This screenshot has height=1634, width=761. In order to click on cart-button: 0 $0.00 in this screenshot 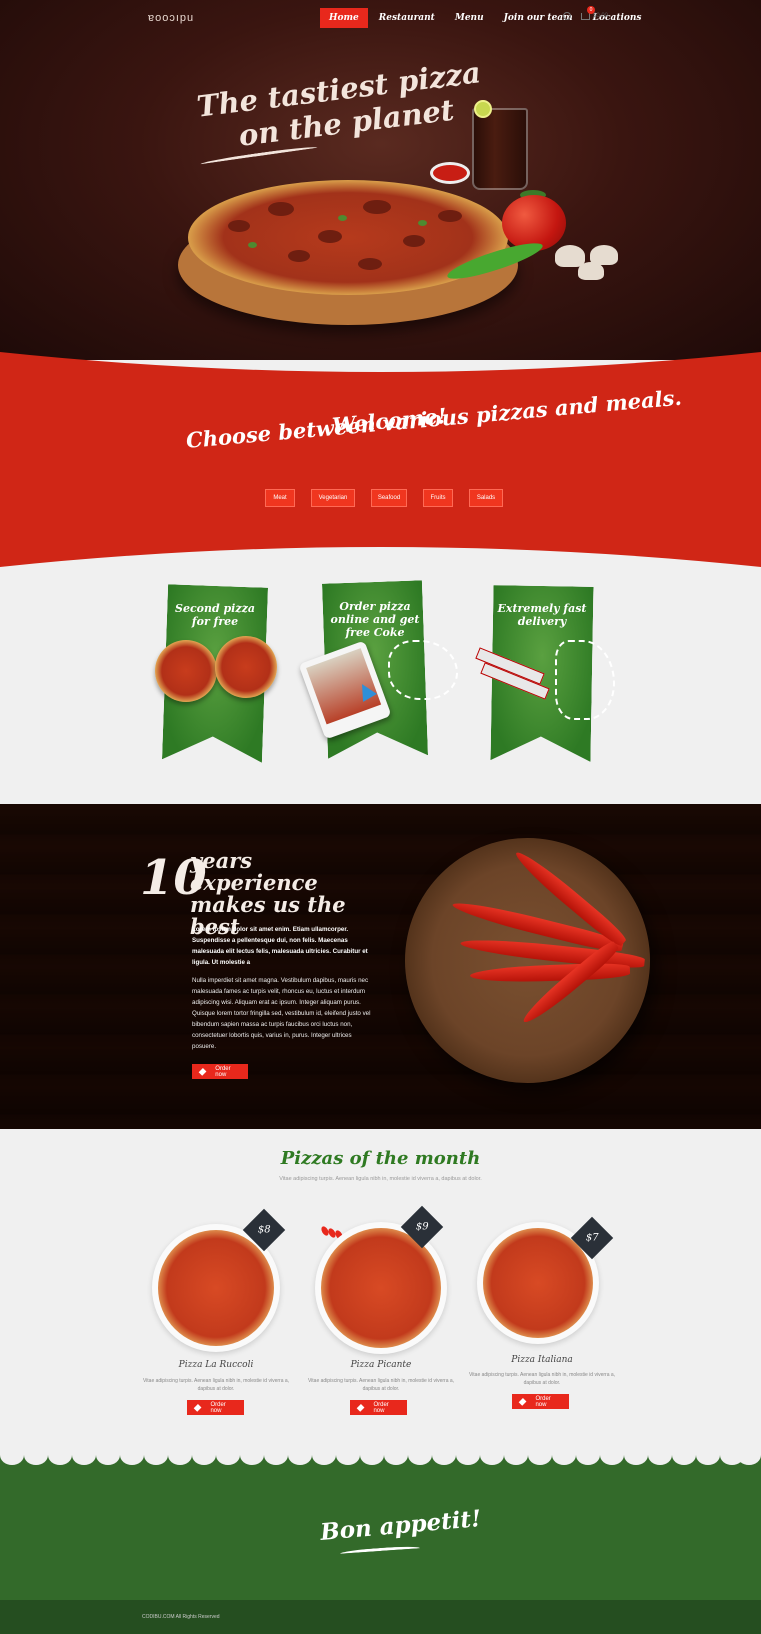, I will do `click(595, 12)`.